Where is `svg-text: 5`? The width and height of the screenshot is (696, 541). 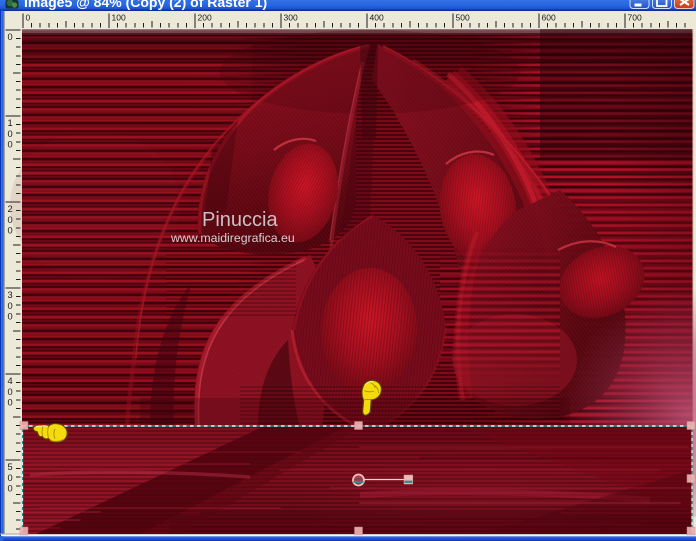 svg-text: 5 is located at coordinates (10, 467).